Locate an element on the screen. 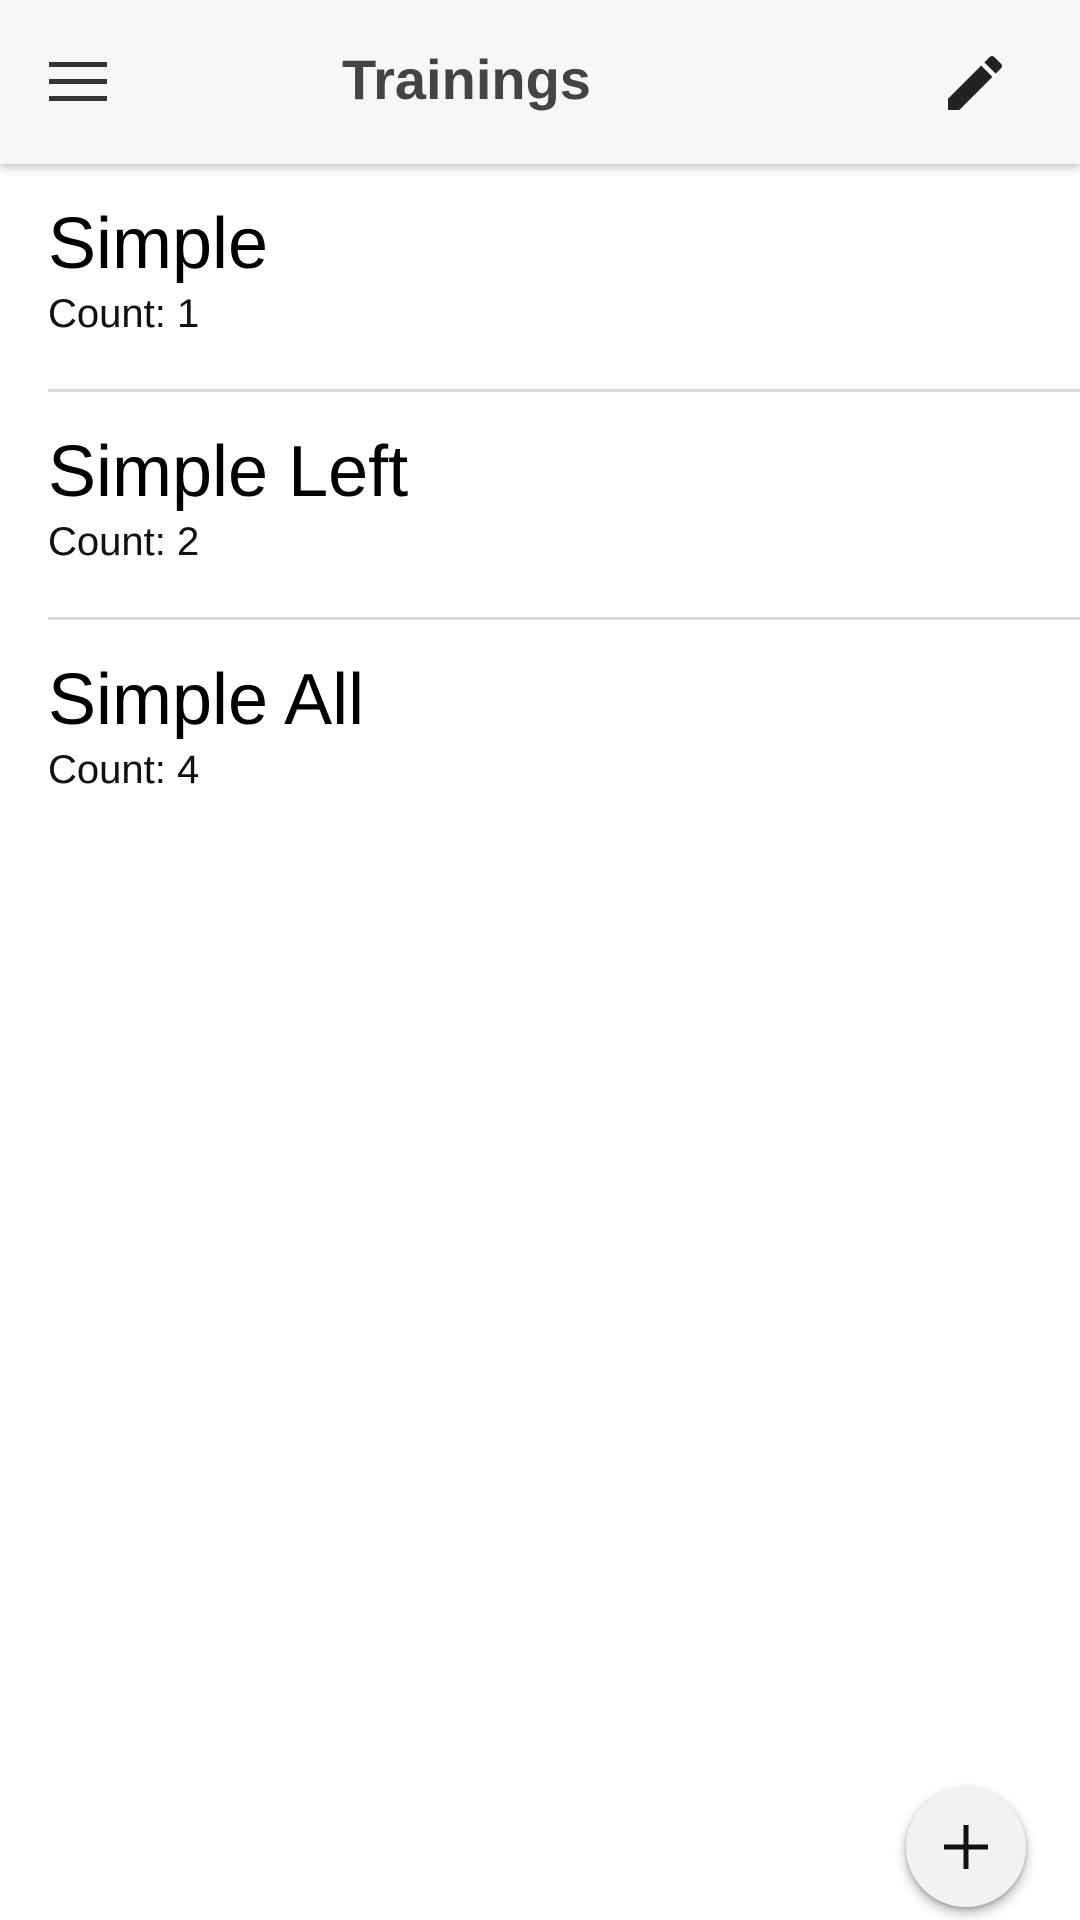  training-name: Simple All is located at coordinates (206, 700).